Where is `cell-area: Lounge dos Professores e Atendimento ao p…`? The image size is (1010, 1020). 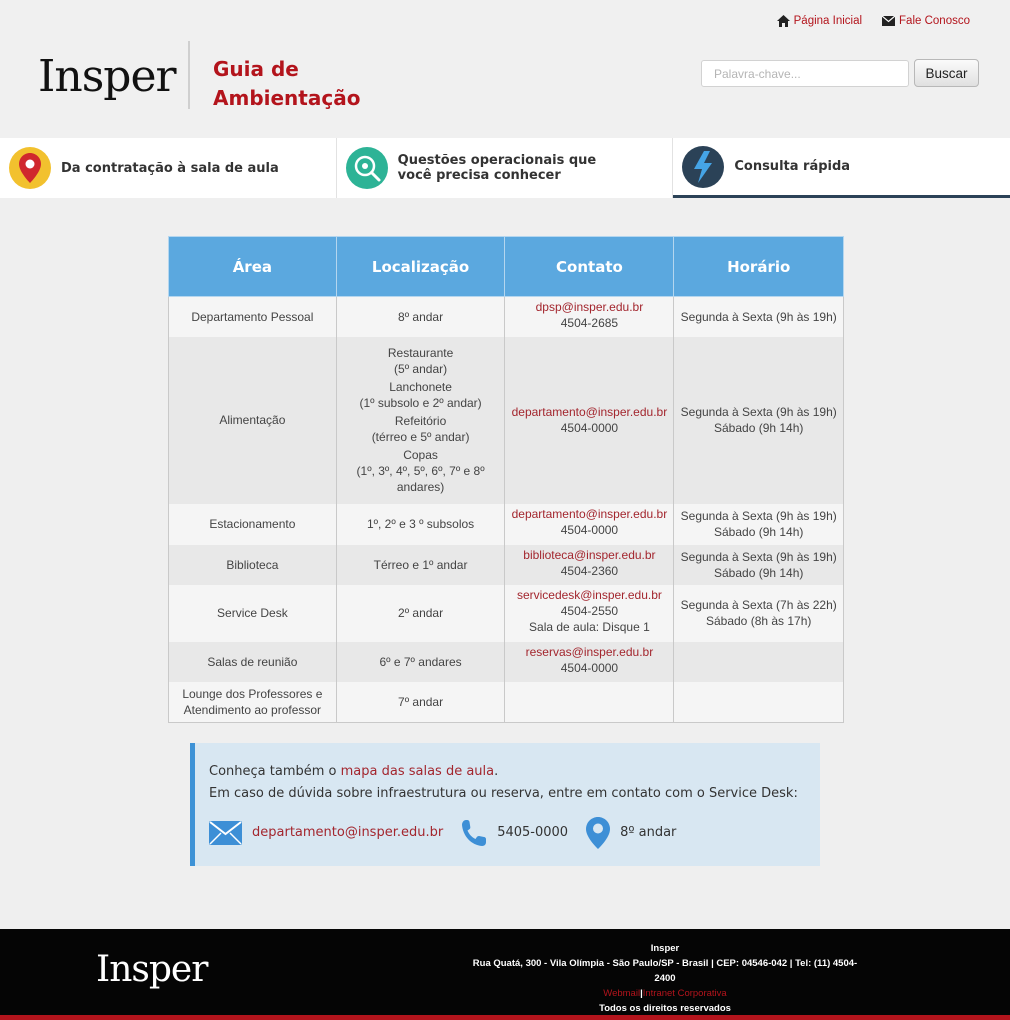 cell-area: Lounge dos Professores e Atendimento ao p… is located at coordinates (252, 702).